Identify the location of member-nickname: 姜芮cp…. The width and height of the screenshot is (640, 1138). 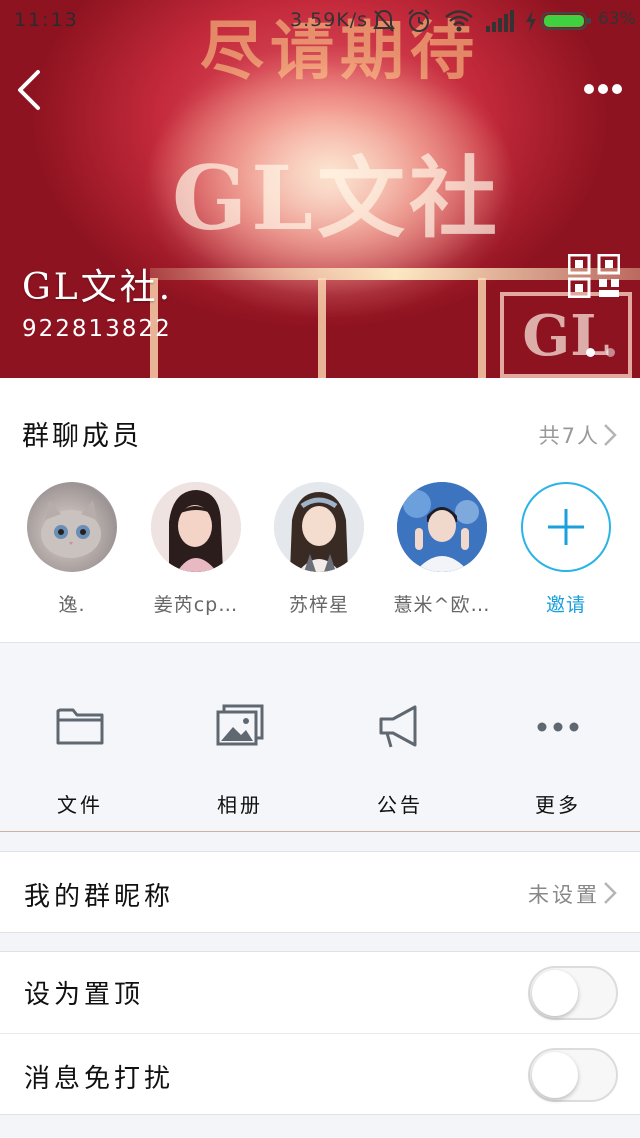
(196, 605).